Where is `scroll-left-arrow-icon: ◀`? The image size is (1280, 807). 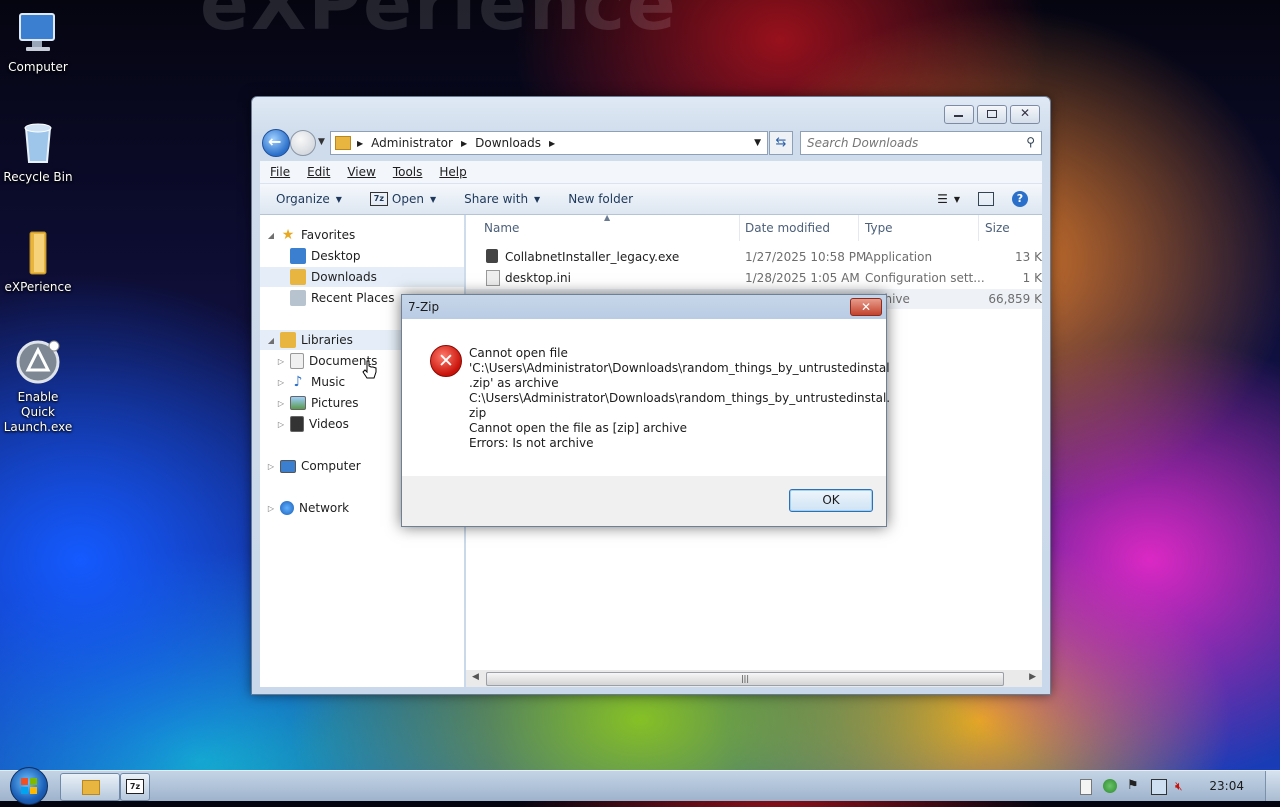
scroll-left-arrow-icon: ◀ is located at coordinates (475, 677).